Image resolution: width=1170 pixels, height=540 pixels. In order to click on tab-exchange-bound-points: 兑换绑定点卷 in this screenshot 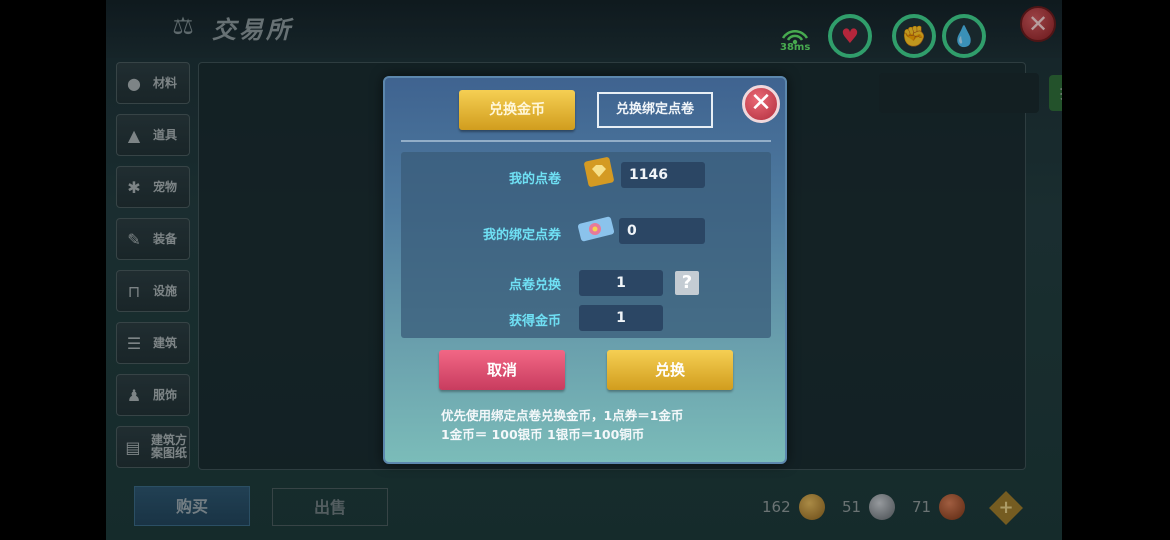, I will do `click(655, 110)`.